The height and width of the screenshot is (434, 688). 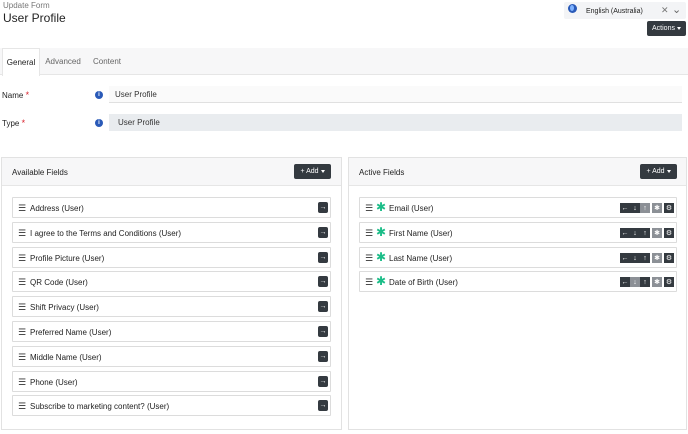 I want to click on page-title: User Profile, so click(x=34, y=18).